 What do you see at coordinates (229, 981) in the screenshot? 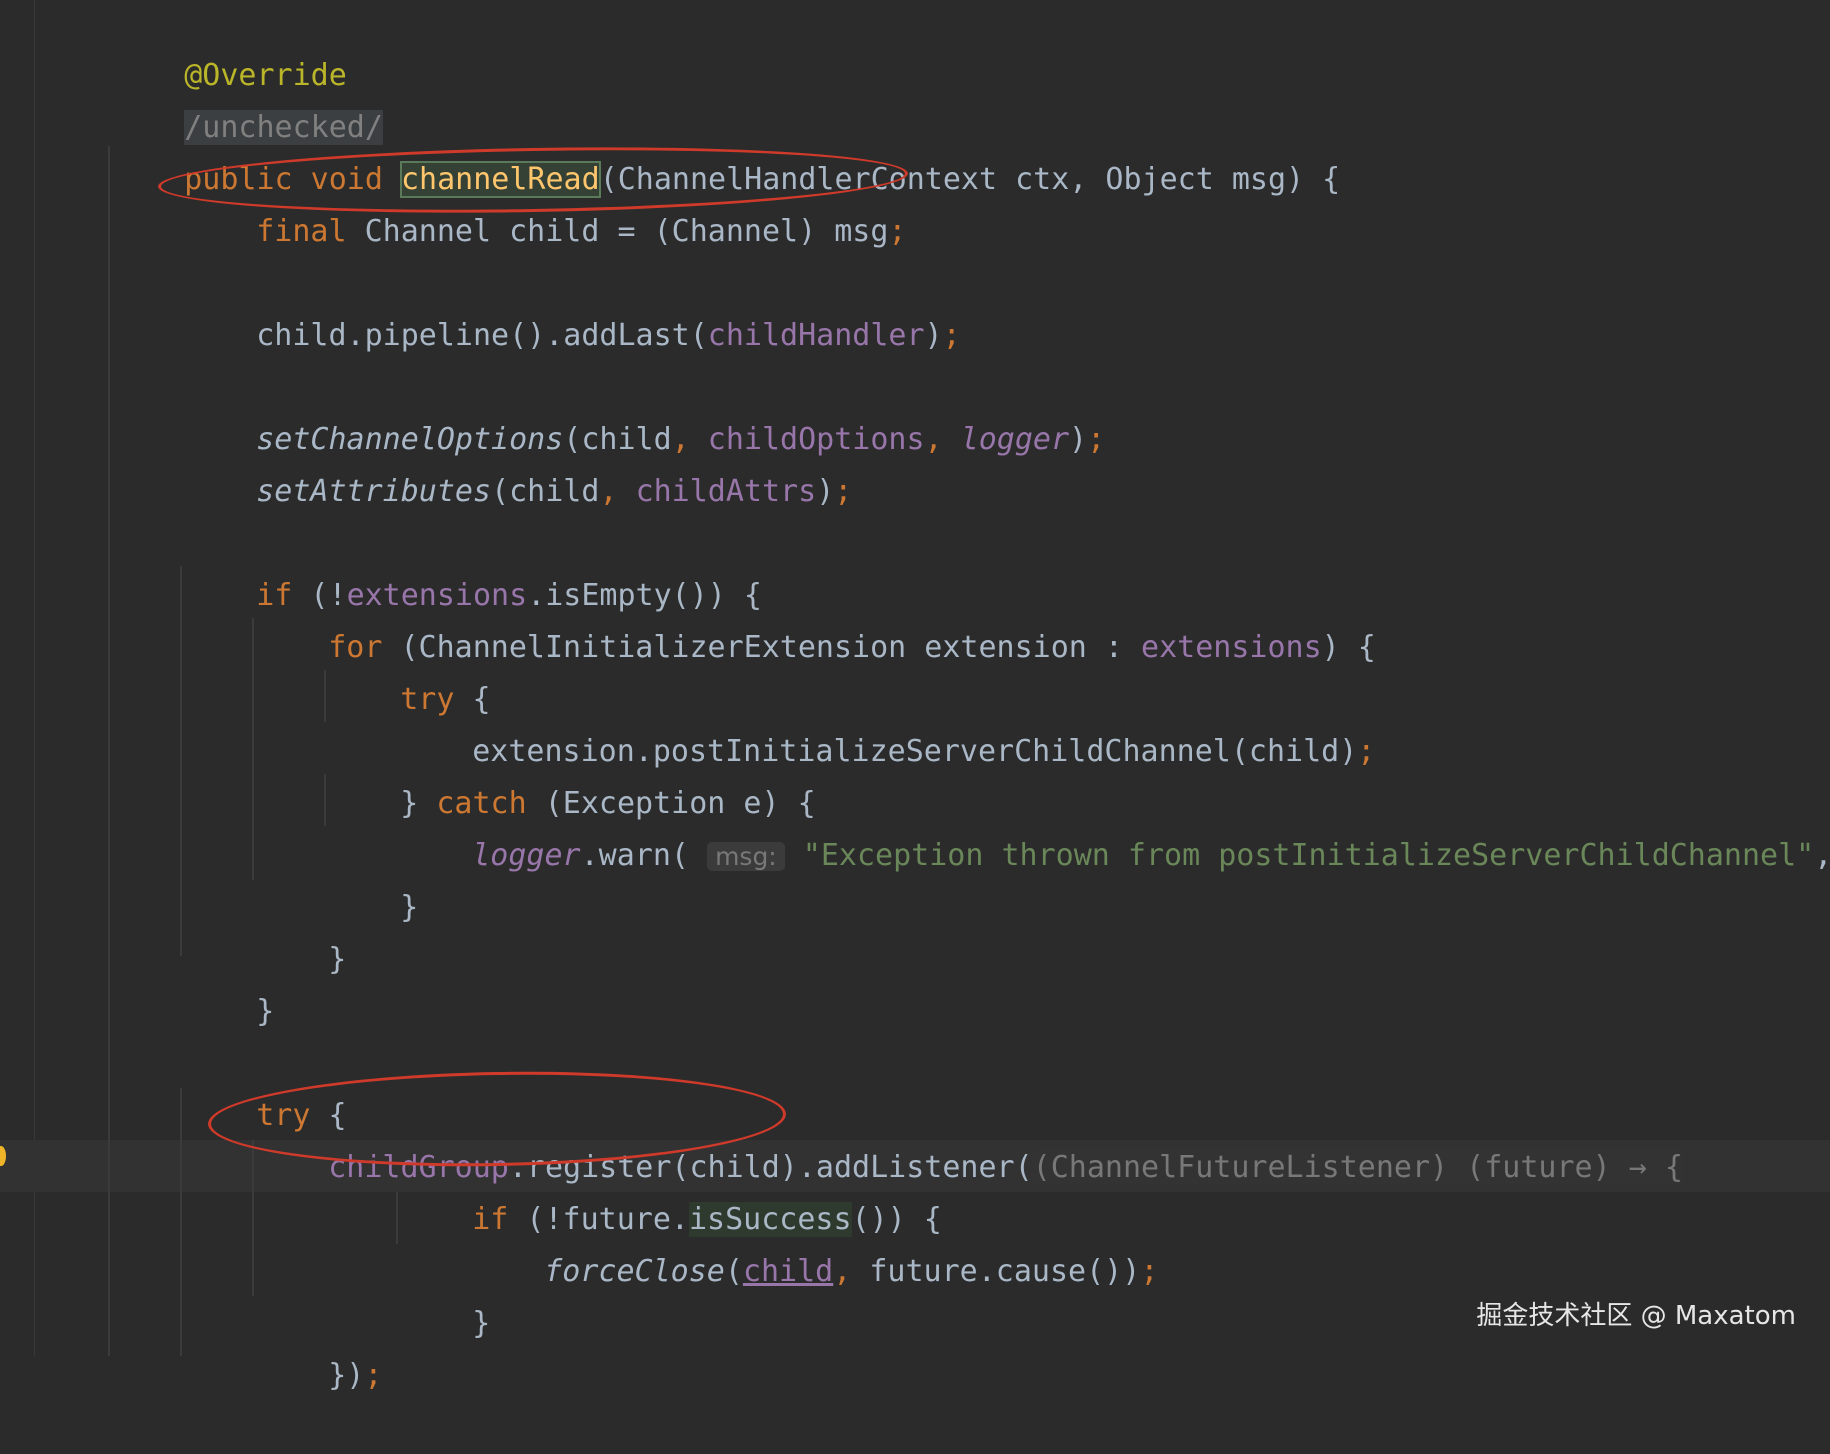
I see `code-line-19: }` at bounding box center [229, 981].